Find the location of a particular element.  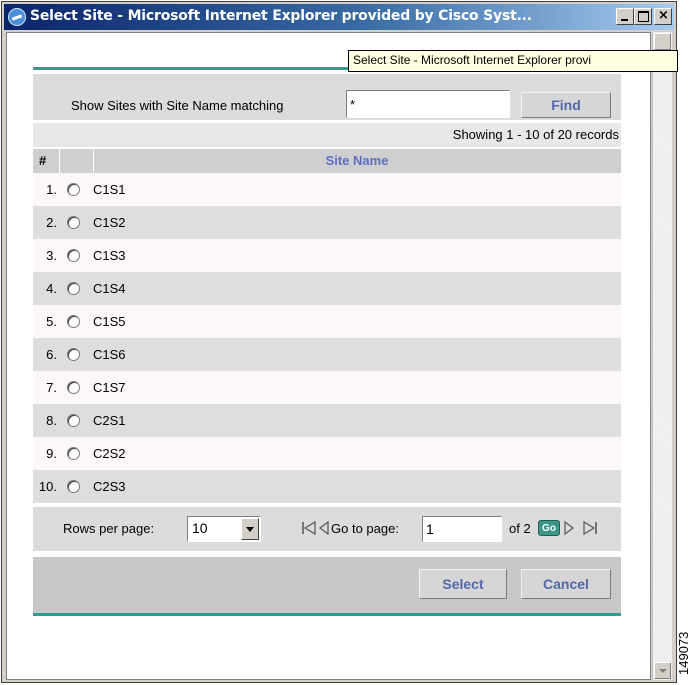

page-total-label: of 2 is located at coordinates (520, 528).